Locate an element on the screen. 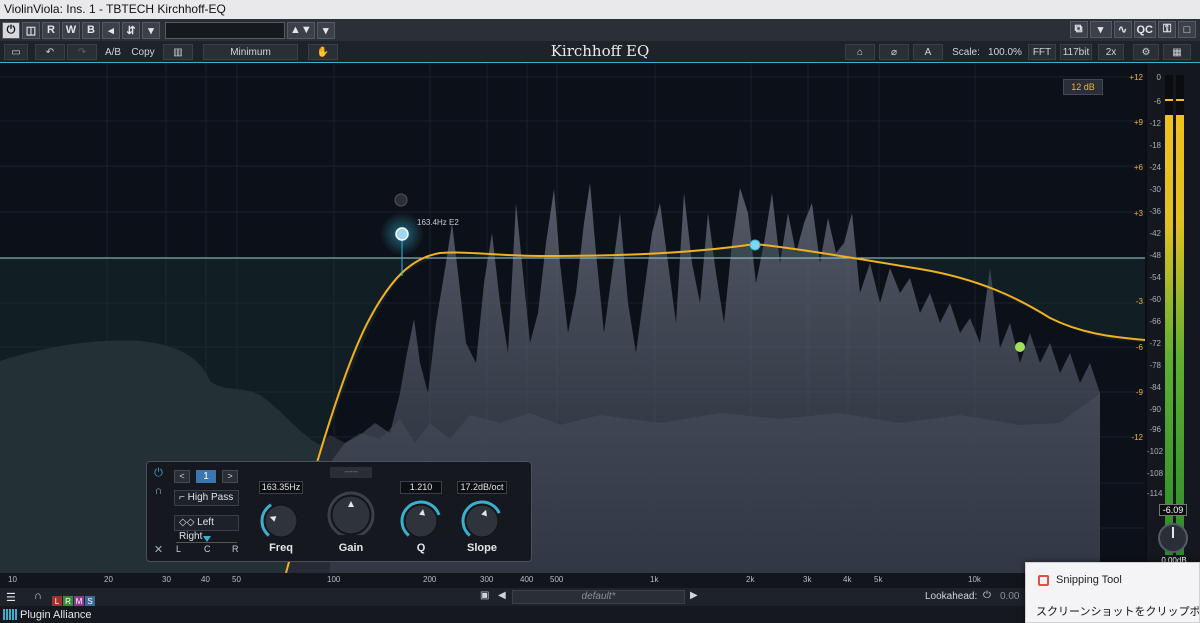  freq-tick: 40 is located at coordinates (205, 579).